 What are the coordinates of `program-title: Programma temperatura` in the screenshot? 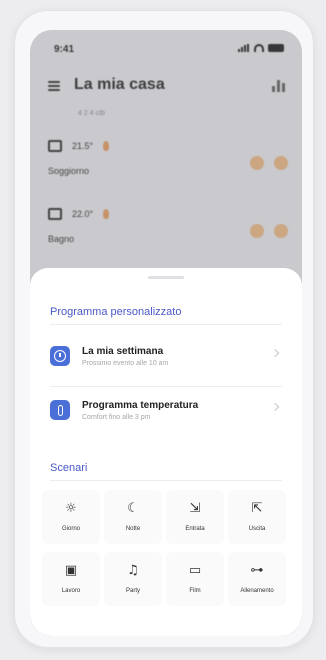 It's located at (140, 405).